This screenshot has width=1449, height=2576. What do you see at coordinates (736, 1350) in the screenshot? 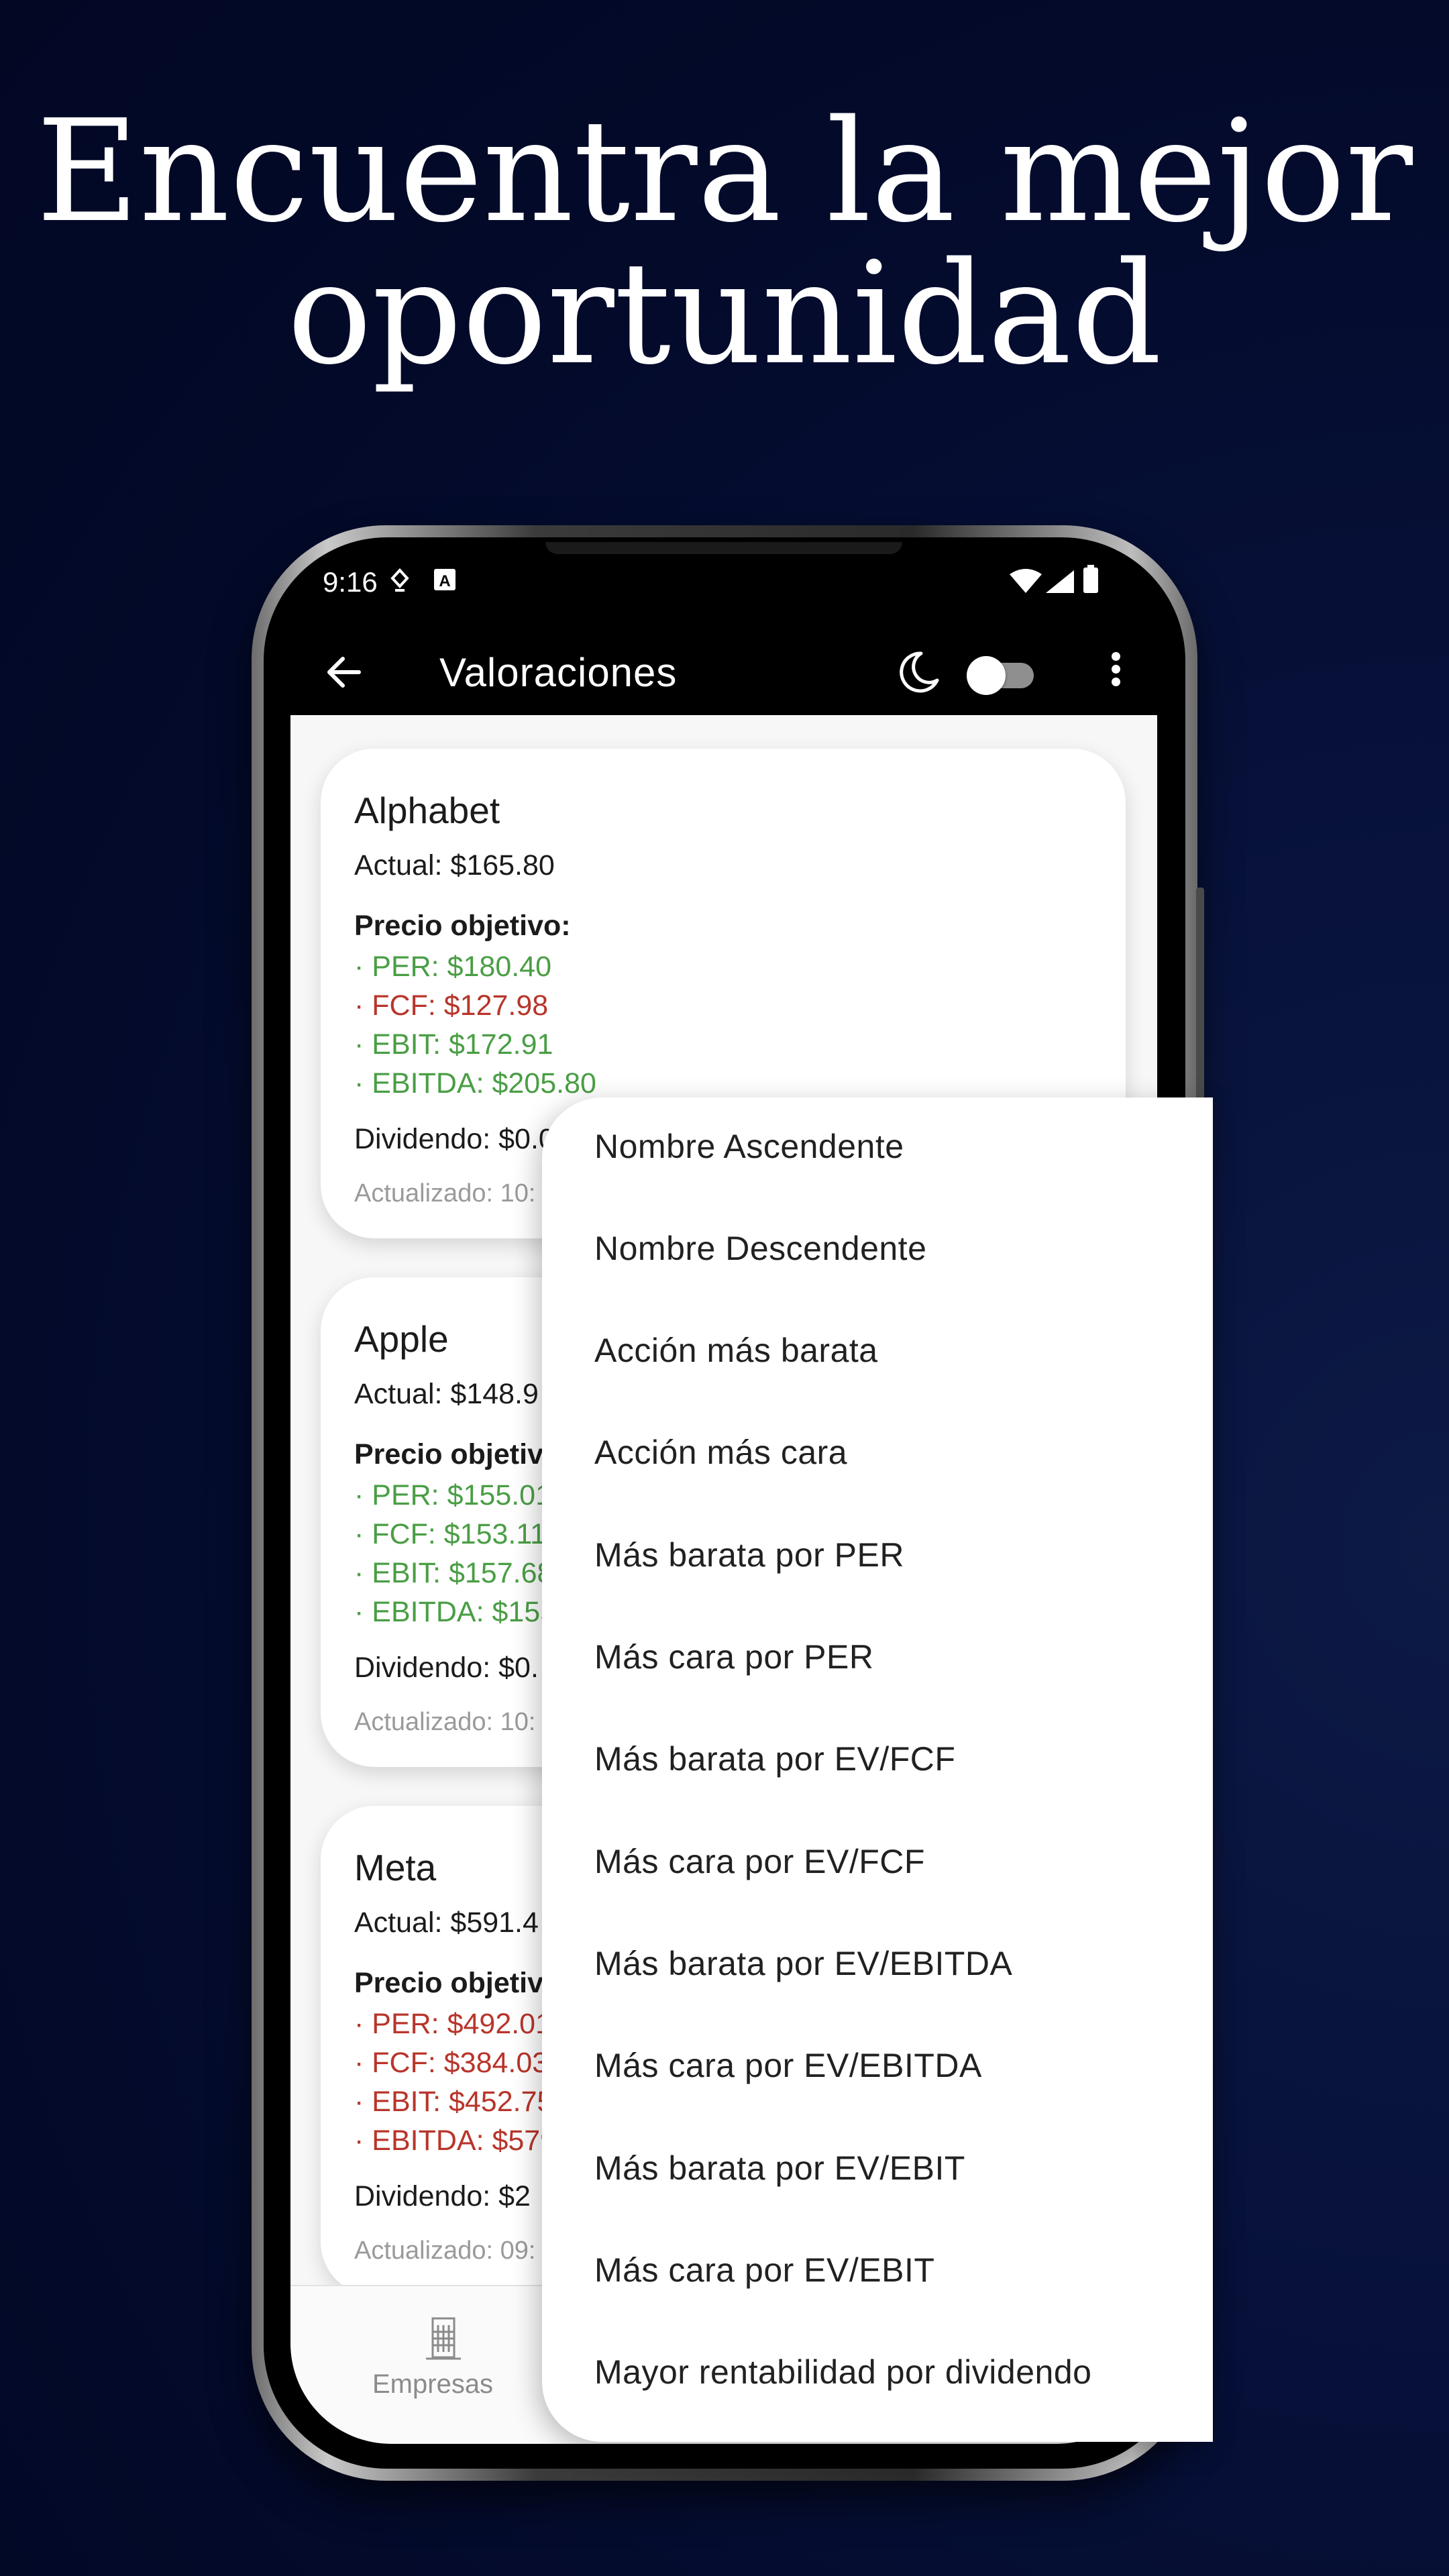
I see `sort-option: Acción más barata` at bounding box center [736, 1350].